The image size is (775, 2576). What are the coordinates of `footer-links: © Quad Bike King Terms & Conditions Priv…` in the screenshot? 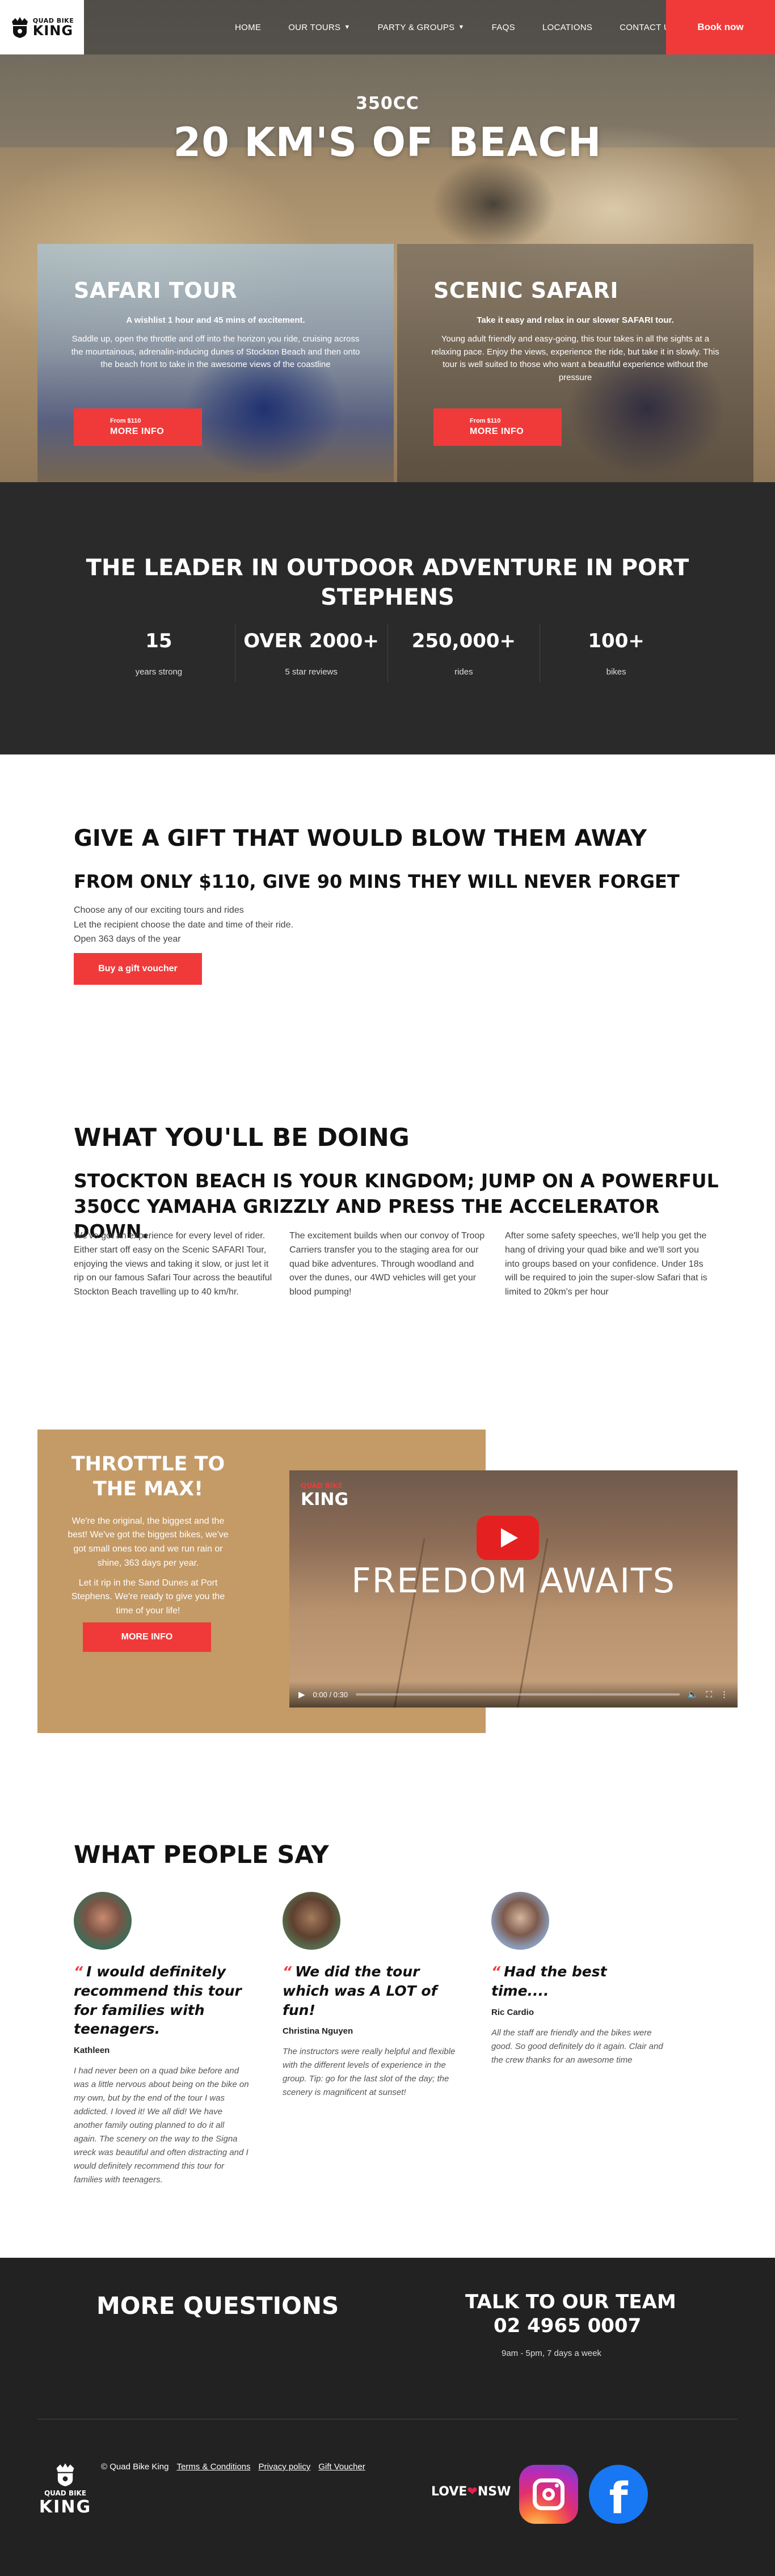 It's located at (233, 2467).